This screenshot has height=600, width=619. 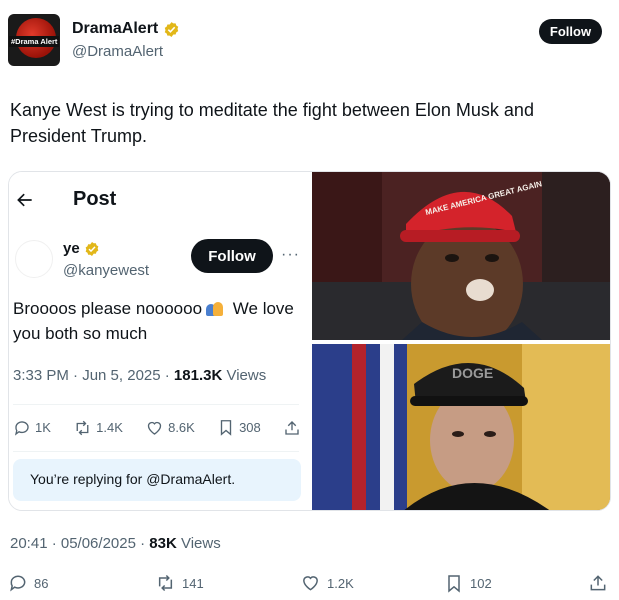 I want to click on bookmark-count: 102, so click(x=481, y=583).